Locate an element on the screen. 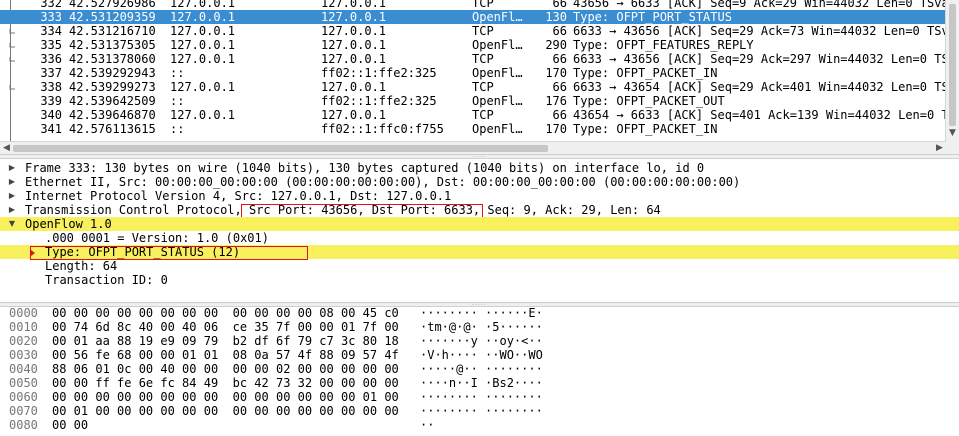 This screenshot has width=959, height=436. byte-off: 0060 is located at coordinates (23, 397).